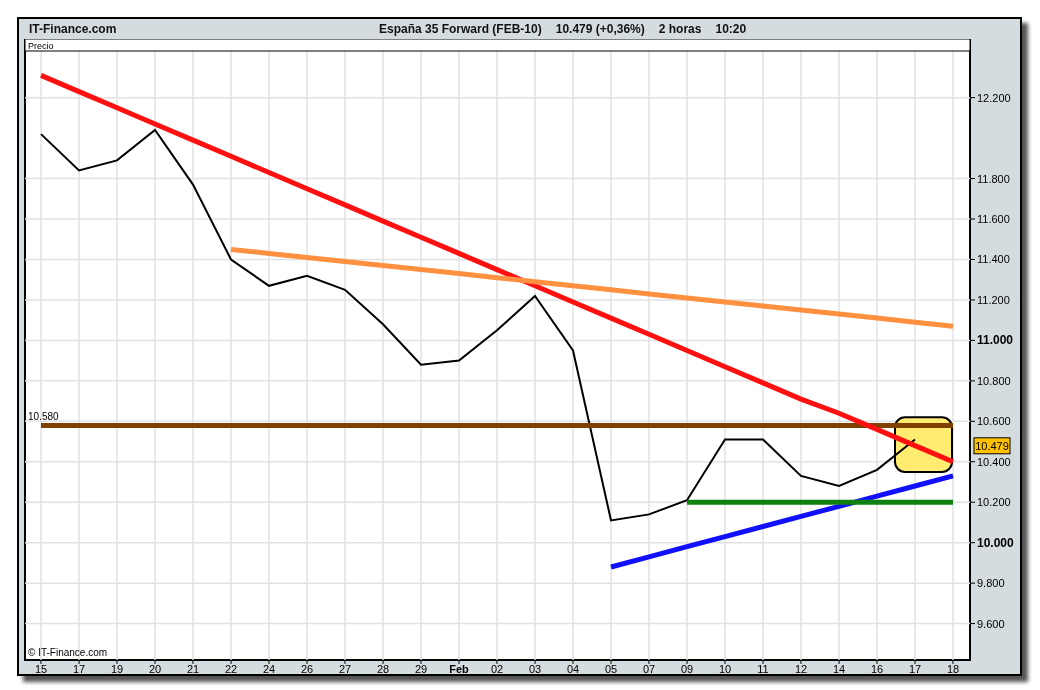 This screenshot has height=690, width=1040. Describe the element at coordinates (535, 668) in the screenshot. I see `x-axis-label: 03` at that location.